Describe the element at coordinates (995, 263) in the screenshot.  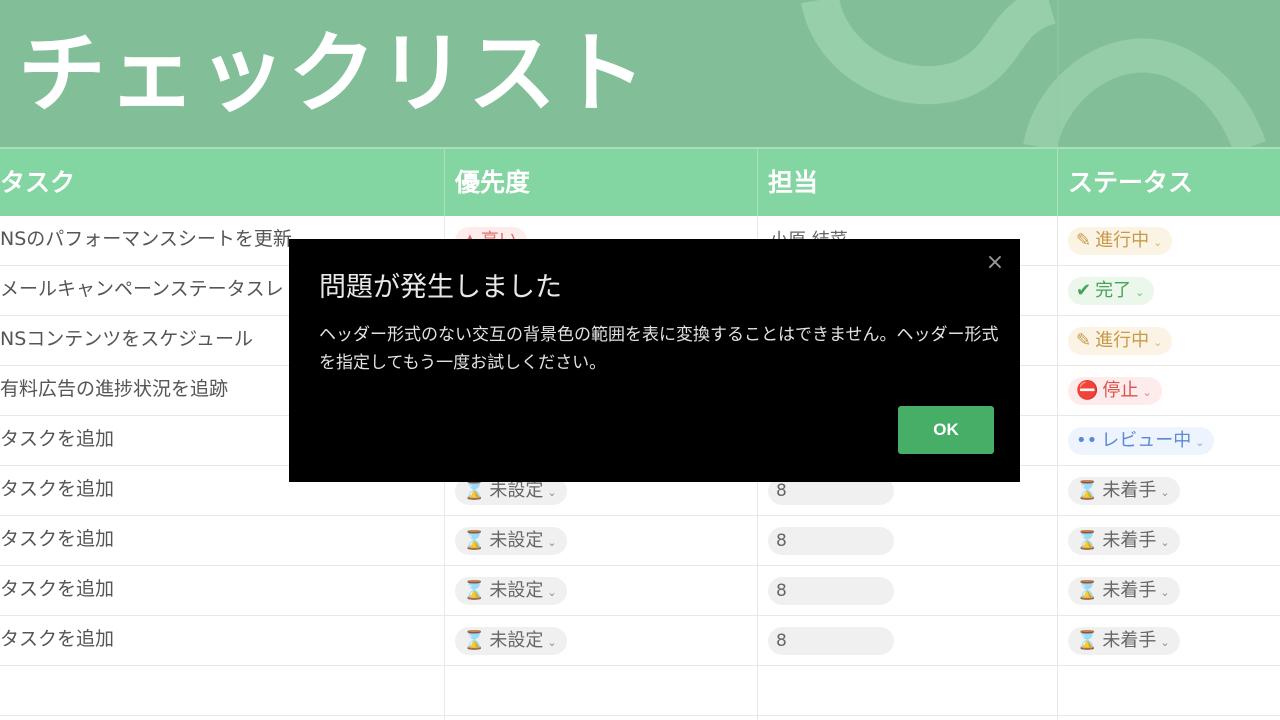
I see `close-icon: ×` at that location.